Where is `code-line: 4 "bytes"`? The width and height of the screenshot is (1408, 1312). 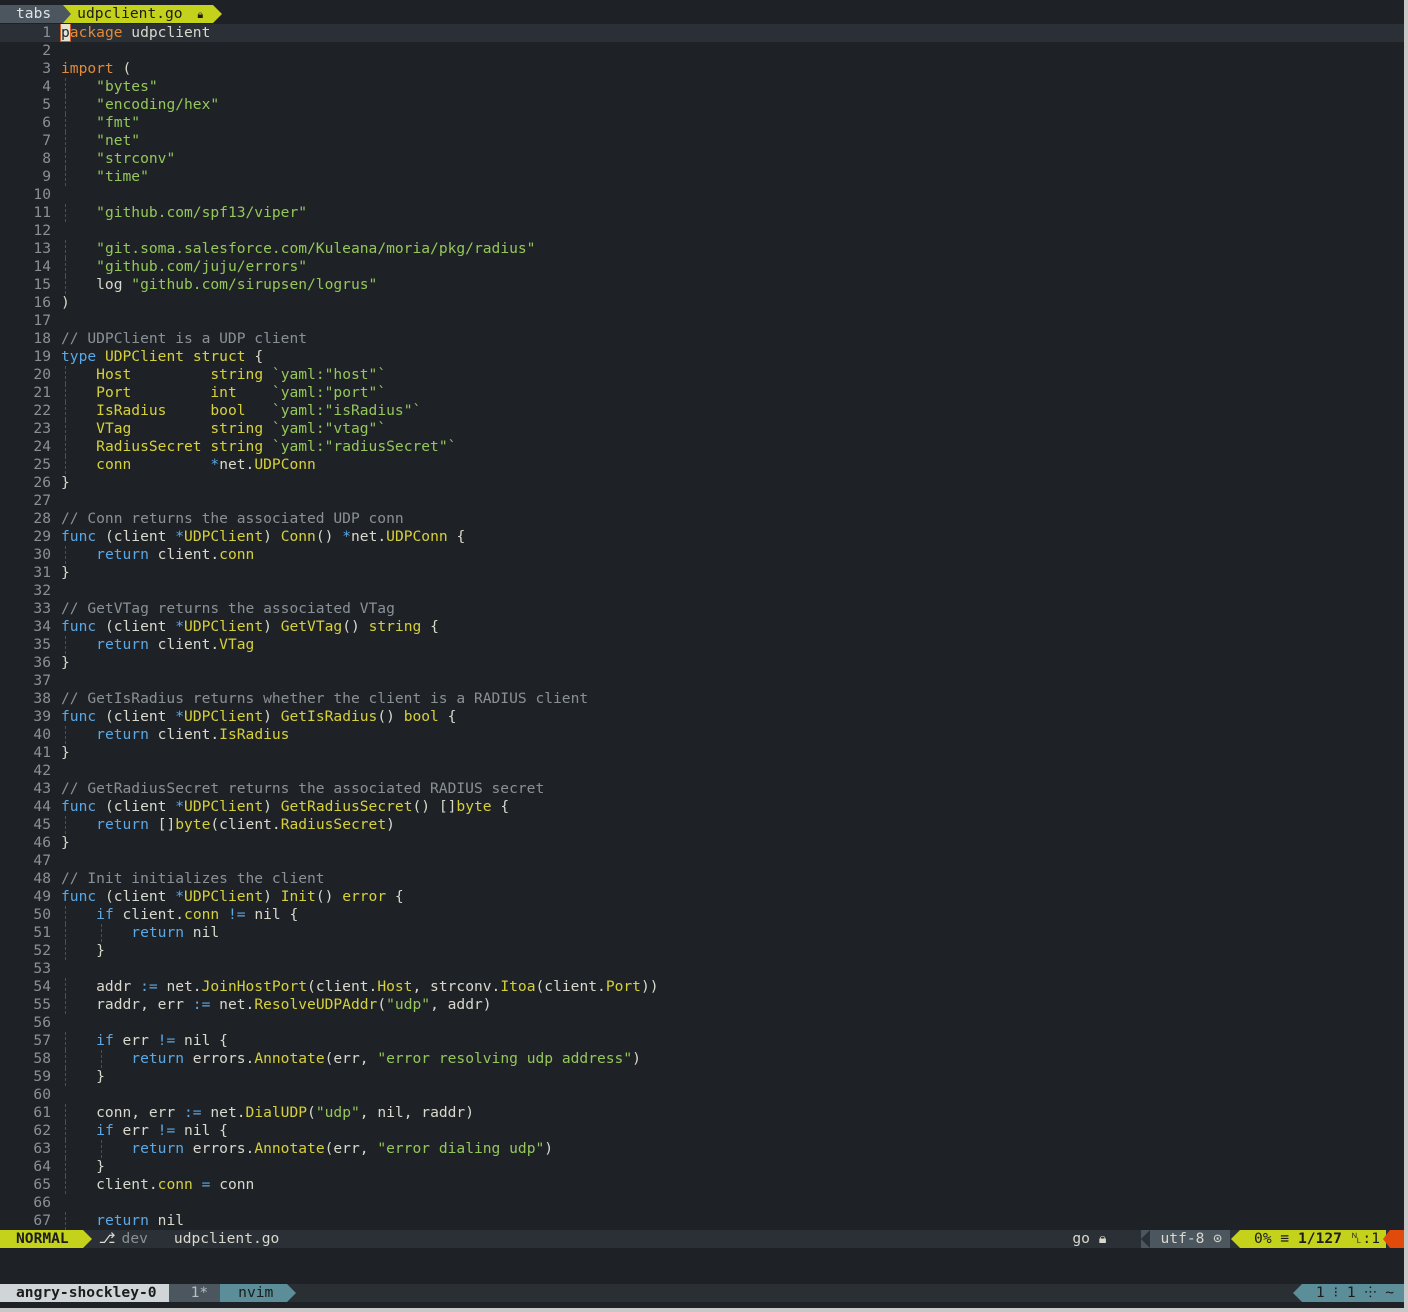 code-line: 4 "bytes" is located at coordinates (702, 87).